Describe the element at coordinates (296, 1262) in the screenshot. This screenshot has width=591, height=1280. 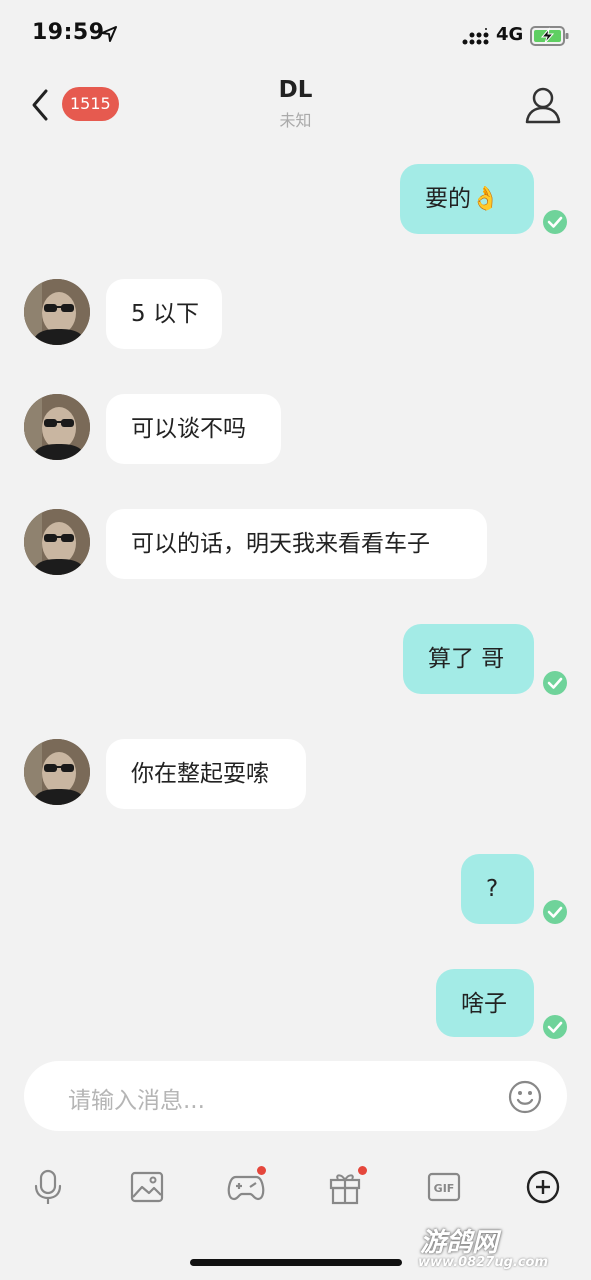
I see `home-indicator` at that location.